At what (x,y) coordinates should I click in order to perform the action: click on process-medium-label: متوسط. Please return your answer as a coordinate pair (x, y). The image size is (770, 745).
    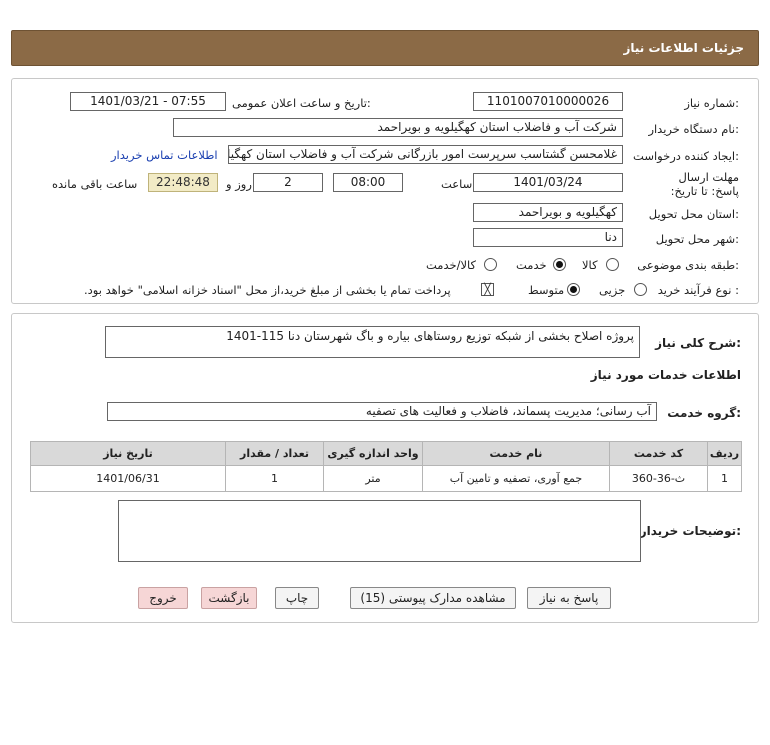
    Looking at the image, I should click on (546, 290).